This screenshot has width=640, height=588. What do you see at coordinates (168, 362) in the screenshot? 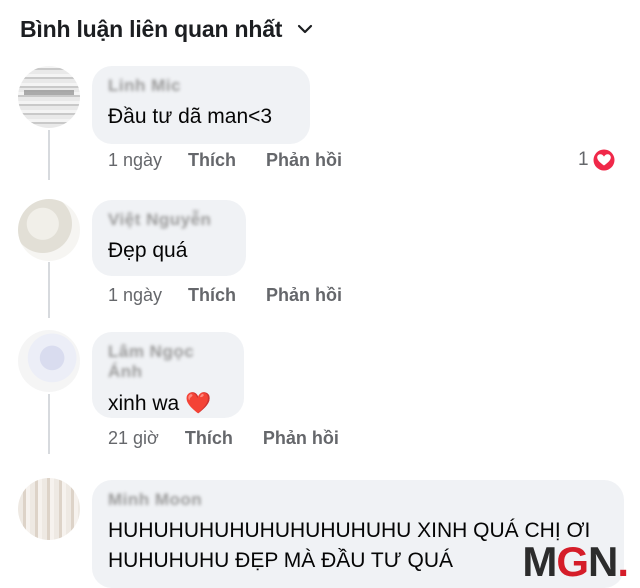
I see `comment-author: Lâm Ngọc Ánh` at bounding box center [168, 362].